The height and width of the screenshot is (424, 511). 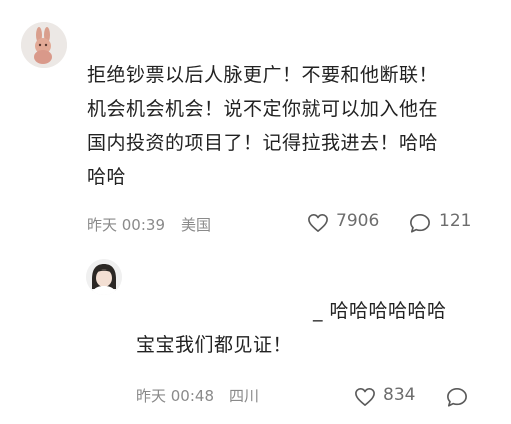 What do you see at coordinates (358, 221) in the screenshot?
I see `comment-like-count: 7906` at bounding box center [358, 221].